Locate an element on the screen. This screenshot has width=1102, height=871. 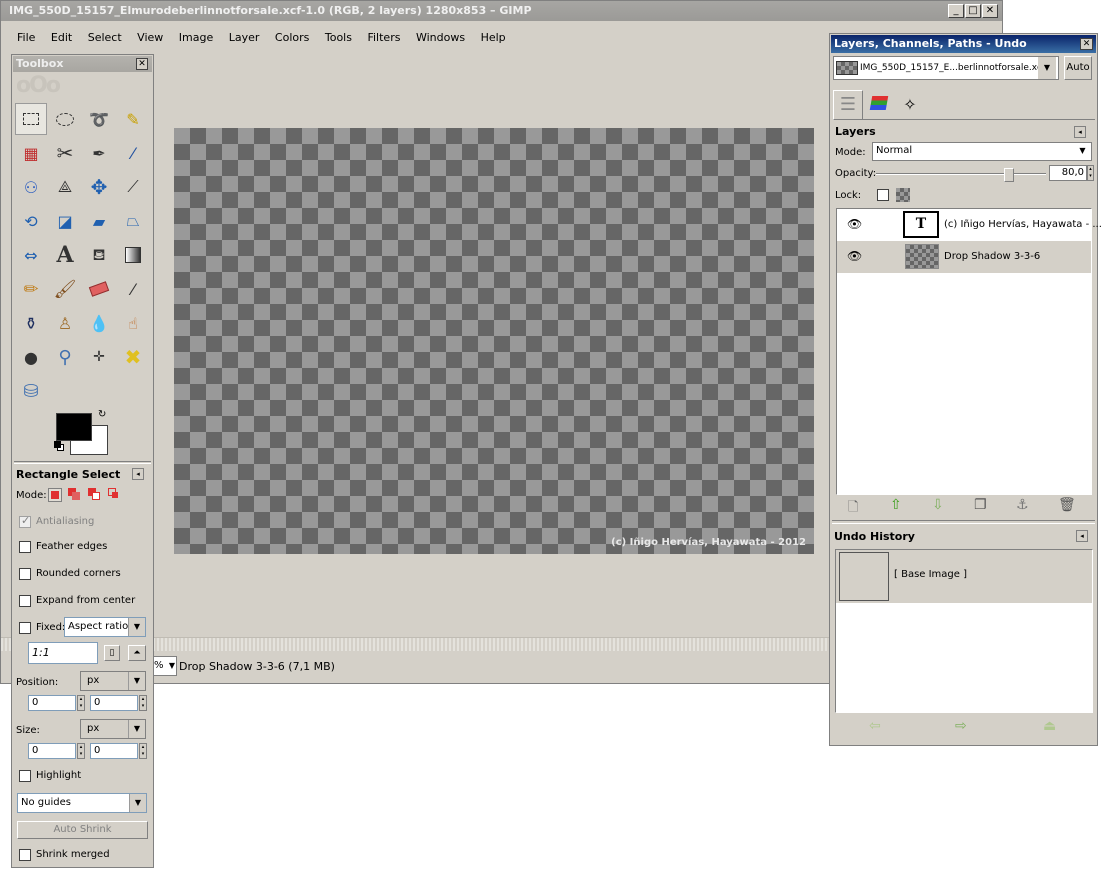
menu-filters: Filters is located at coordinates (383, 37).